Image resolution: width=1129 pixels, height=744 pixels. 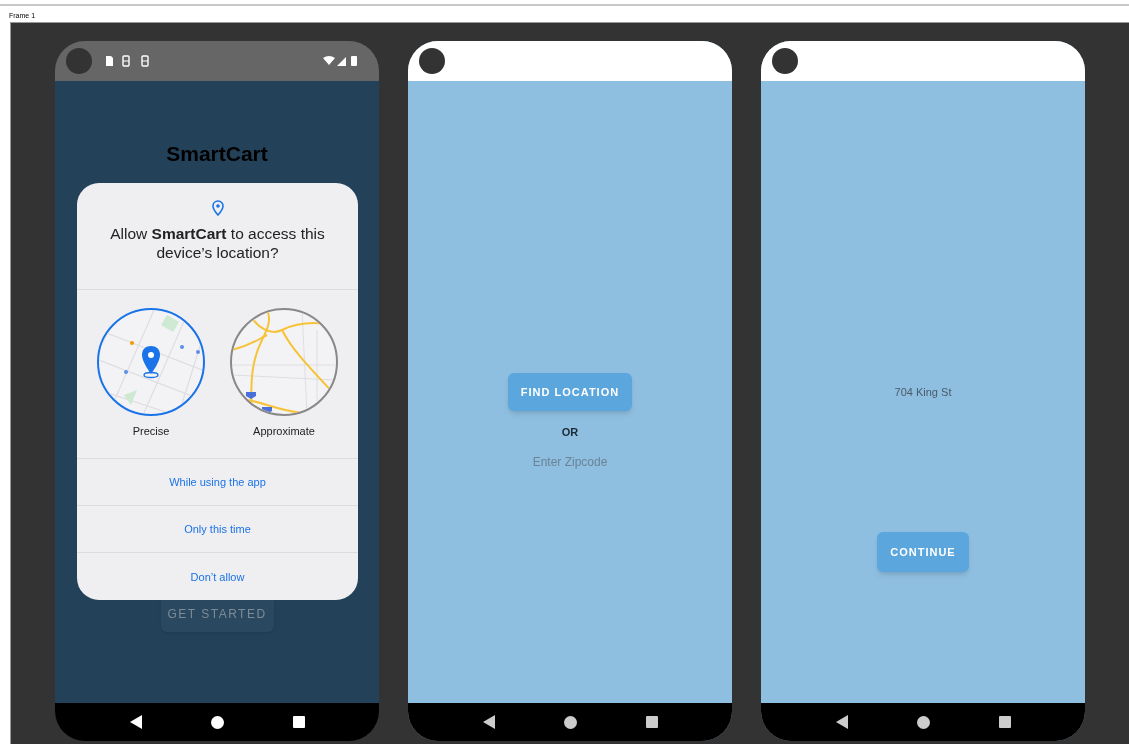 What do you see at coordinates (923, 392) in the screenshot?
I see `address-label: 704 King St` at bounding box center [923, 392].